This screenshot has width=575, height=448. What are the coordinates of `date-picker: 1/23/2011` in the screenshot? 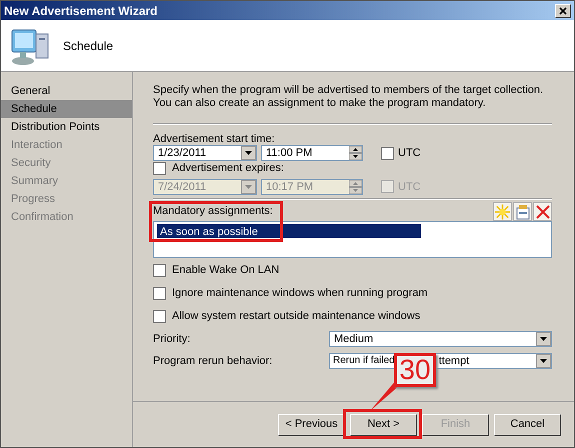 It's located at (205, 153).